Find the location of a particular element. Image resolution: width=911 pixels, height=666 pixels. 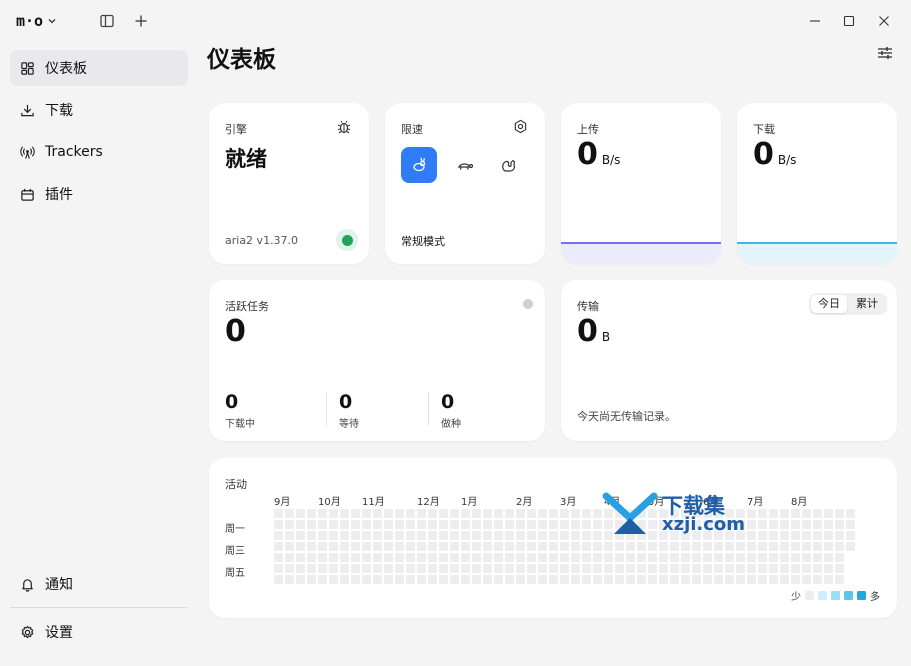

sidebar-item-settings: 设置 is located at coordinates (99, 632).